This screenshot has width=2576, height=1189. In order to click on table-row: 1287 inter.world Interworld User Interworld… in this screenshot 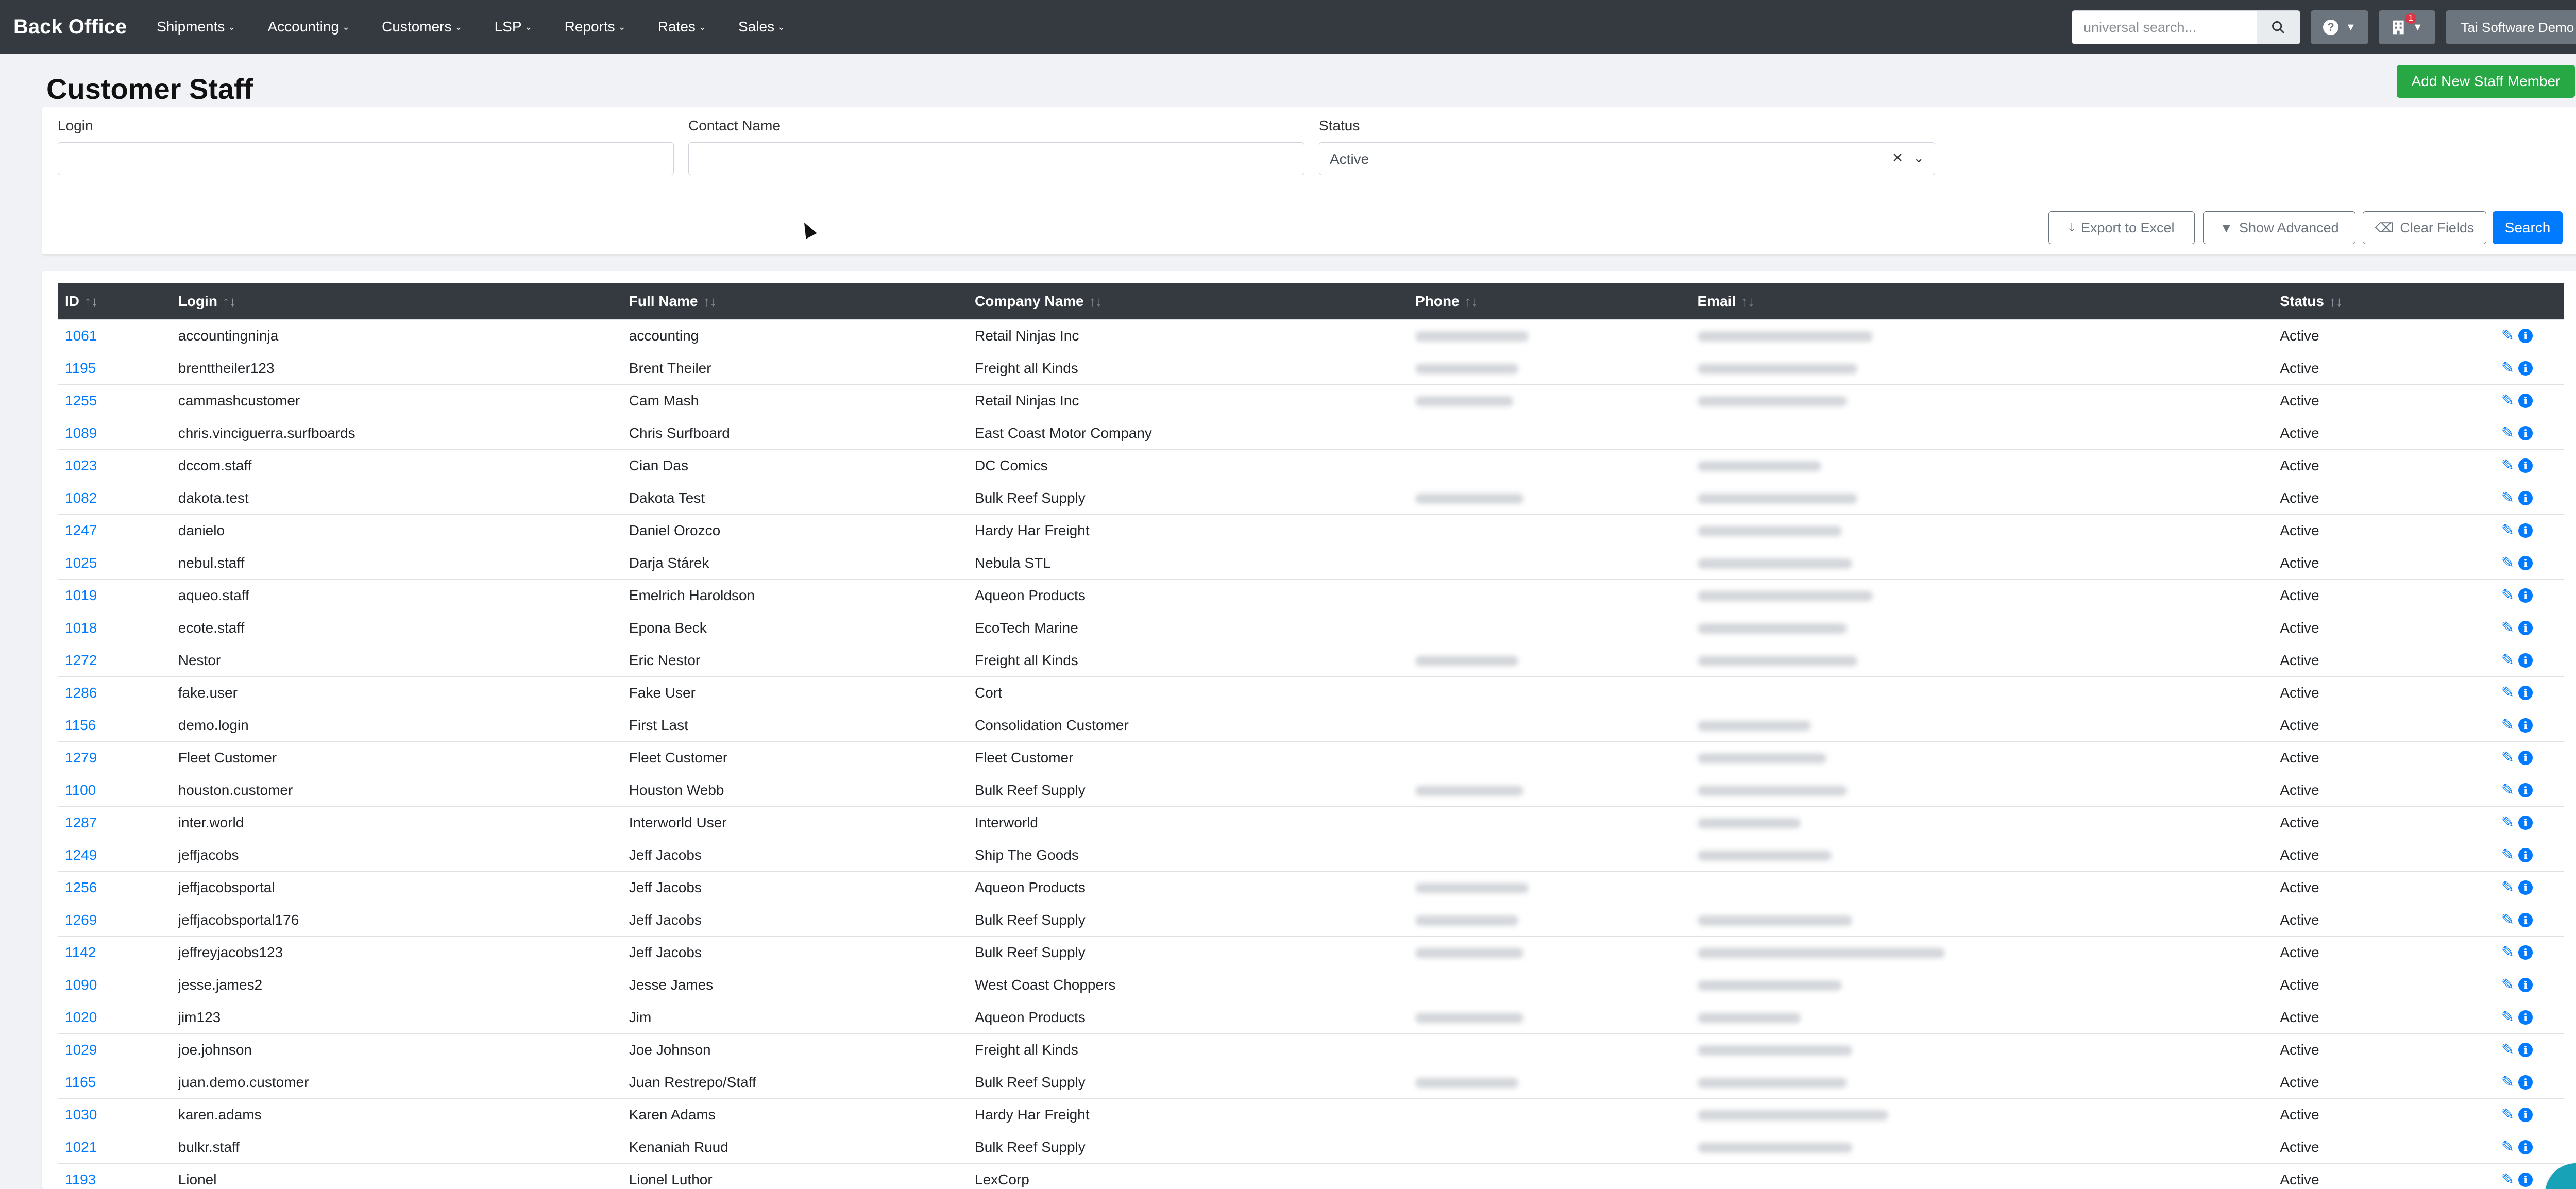, I will do `click(1311, 822)`.